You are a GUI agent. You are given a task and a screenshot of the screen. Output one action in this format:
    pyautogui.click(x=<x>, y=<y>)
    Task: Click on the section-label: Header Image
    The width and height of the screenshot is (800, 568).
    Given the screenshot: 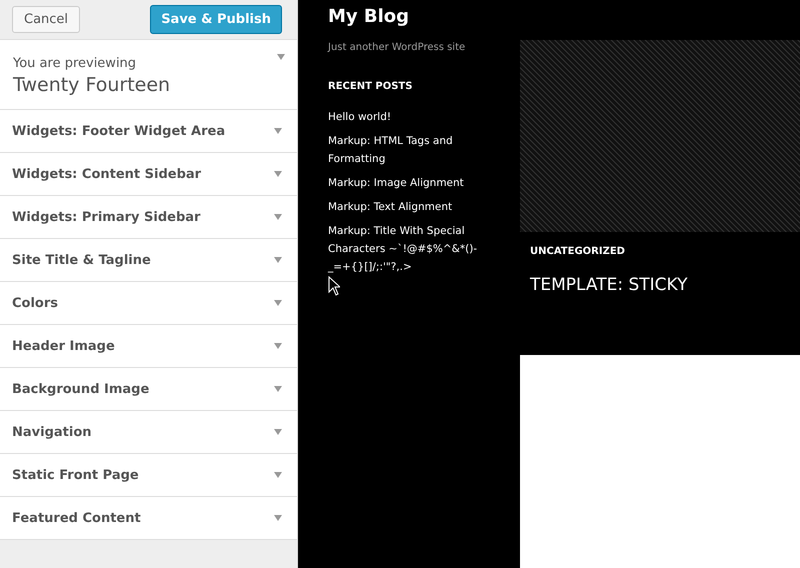 What is the action you would take?
    pyautogui.click(x=63, y=347)
    